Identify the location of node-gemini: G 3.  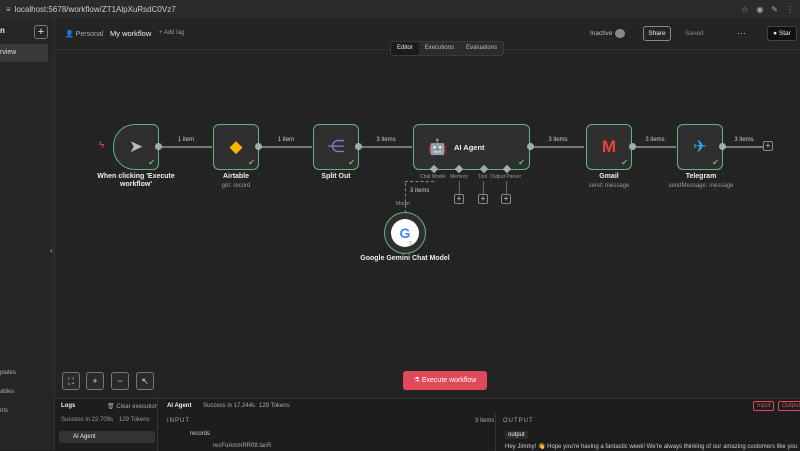
(405, 233).